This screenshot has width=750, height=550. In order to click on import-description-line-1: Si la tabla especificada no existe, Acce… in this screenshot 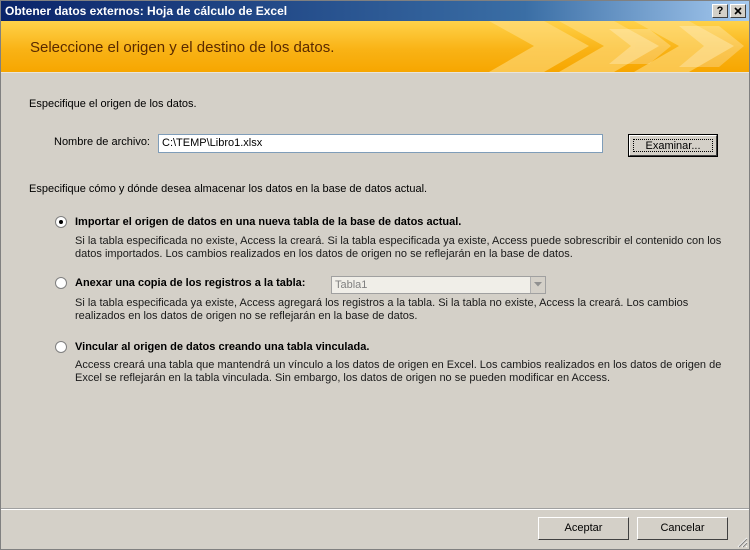, I will do `click(398, 241)`.